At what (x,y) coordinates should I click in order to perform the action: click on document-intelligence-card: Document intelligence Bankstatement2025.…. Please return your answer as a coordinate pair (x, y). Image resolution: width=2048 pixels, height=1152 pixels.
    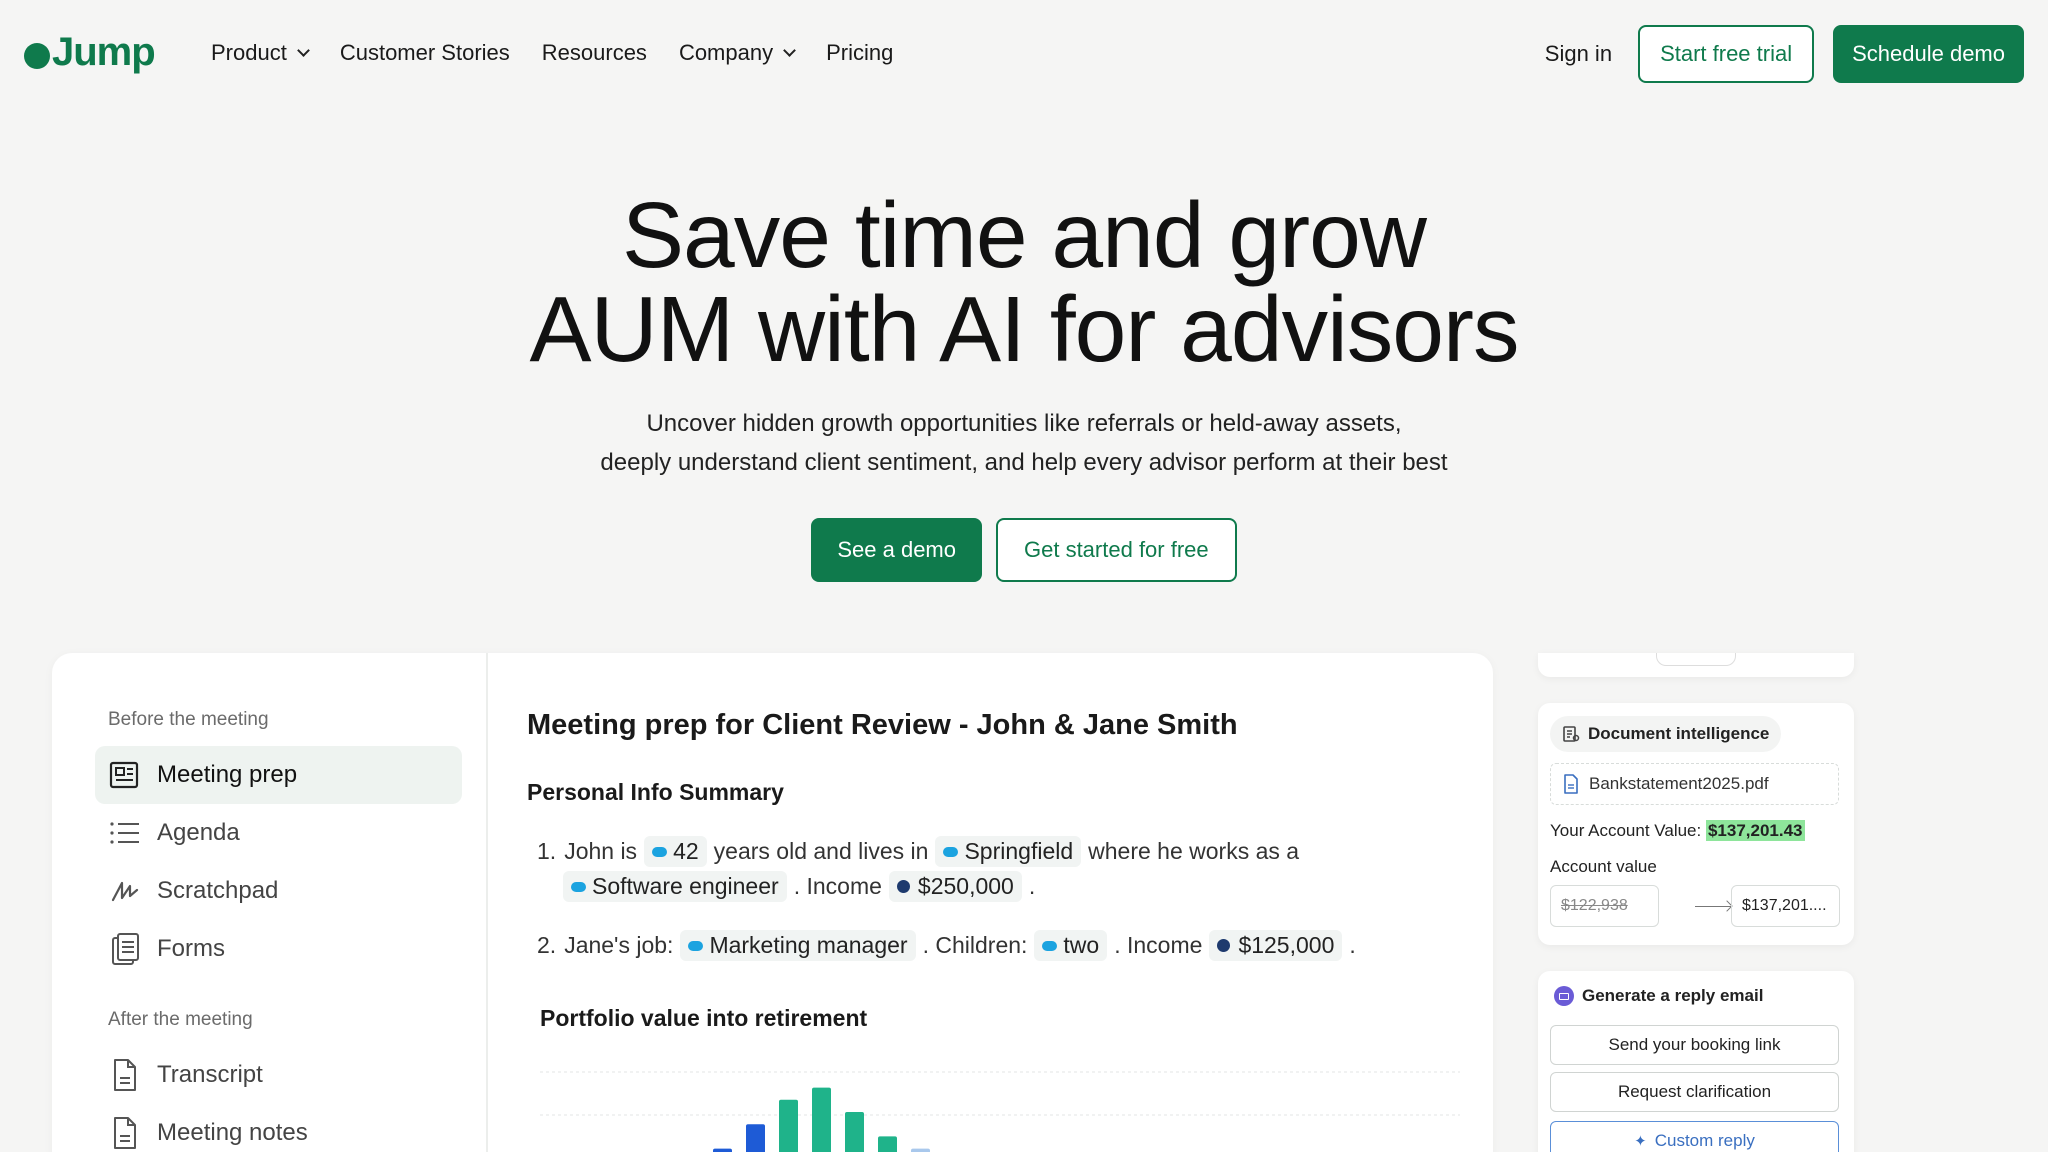
    Looking at the image, I should click on (1696, 824).